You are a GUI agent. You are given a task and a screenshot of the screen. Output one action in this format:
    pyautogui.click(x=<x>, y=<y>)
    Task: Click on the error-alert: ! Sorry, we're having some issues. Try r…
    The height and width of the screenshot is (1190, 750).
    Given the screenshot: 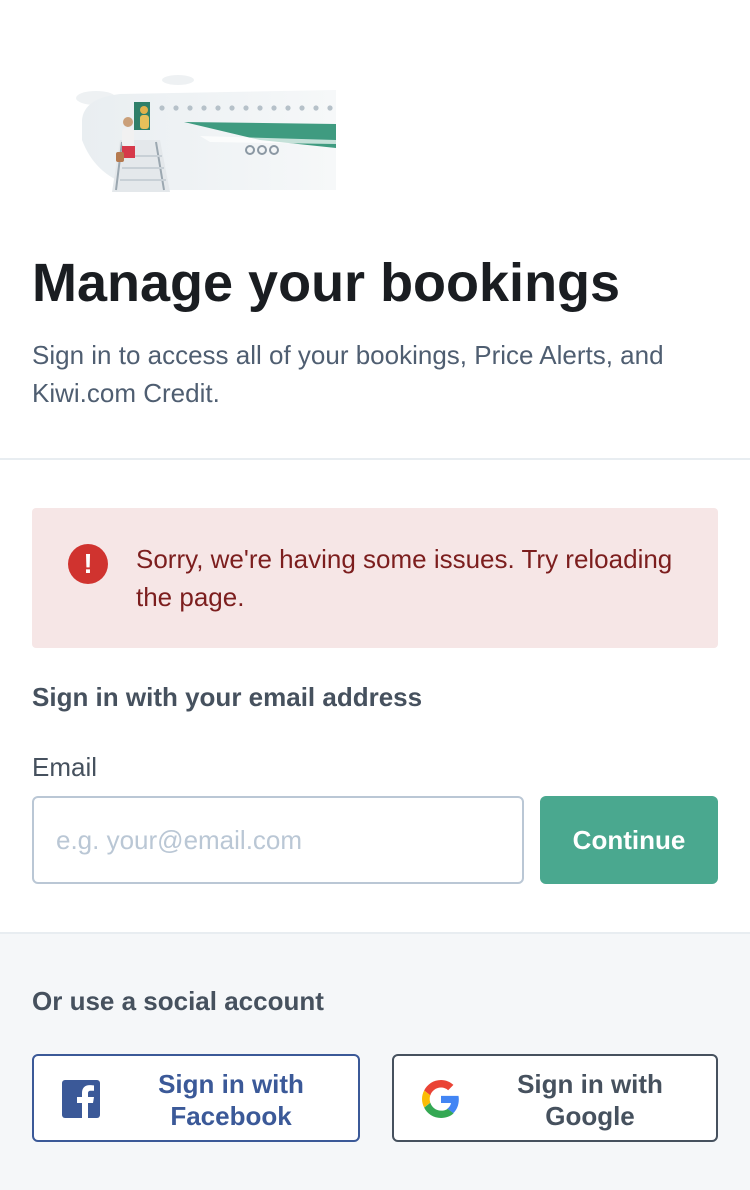 What is the action you would take?
    pyautogui.click(x=375, y=578)
    